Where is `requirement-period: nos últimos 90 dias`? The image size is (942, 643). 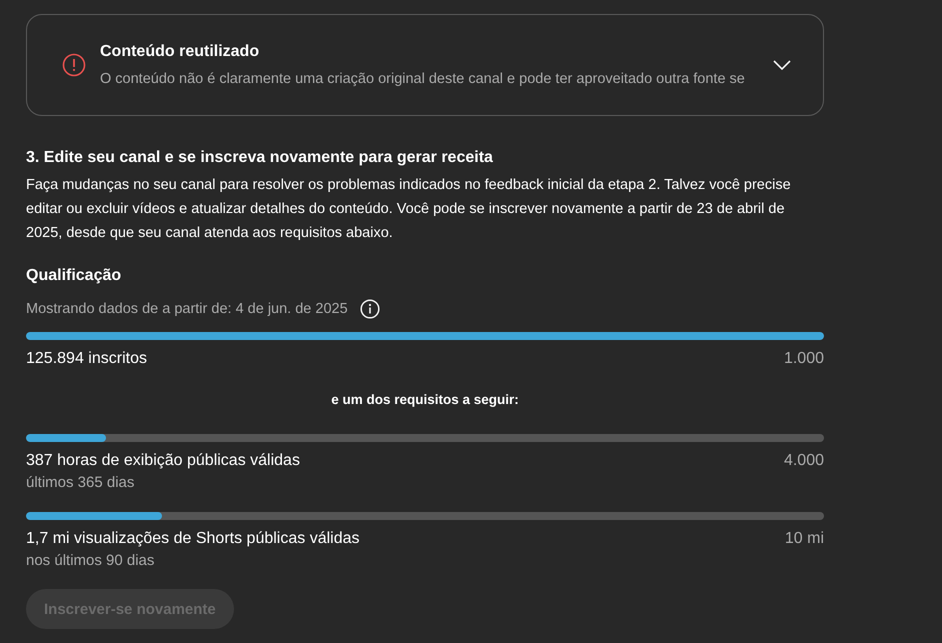 requirement-period: nos últimos 90 dias is located at coordinates (91, 560).